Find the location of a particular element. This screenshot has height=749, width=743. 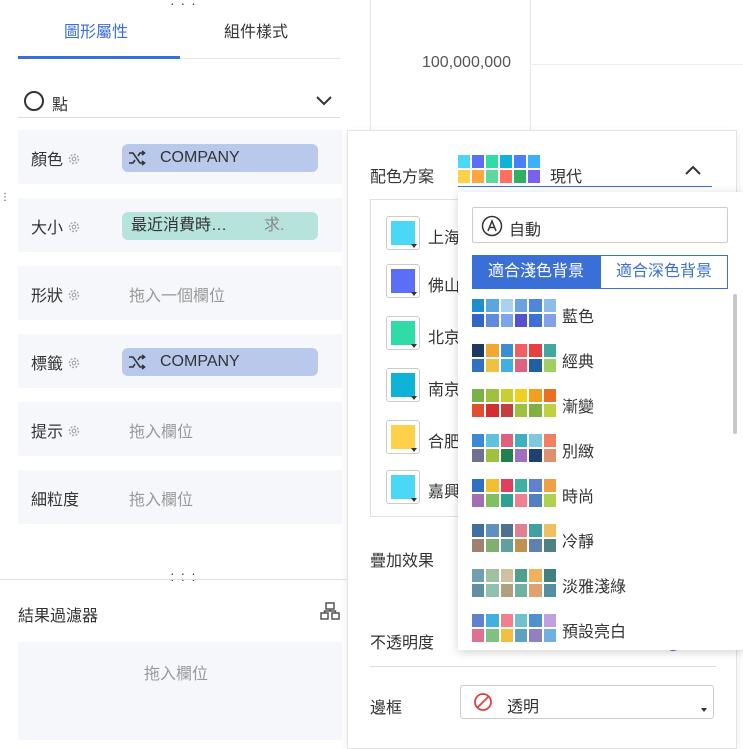

tab-graphic-props: 圖形屬性 is located at coordinates (96, 30).